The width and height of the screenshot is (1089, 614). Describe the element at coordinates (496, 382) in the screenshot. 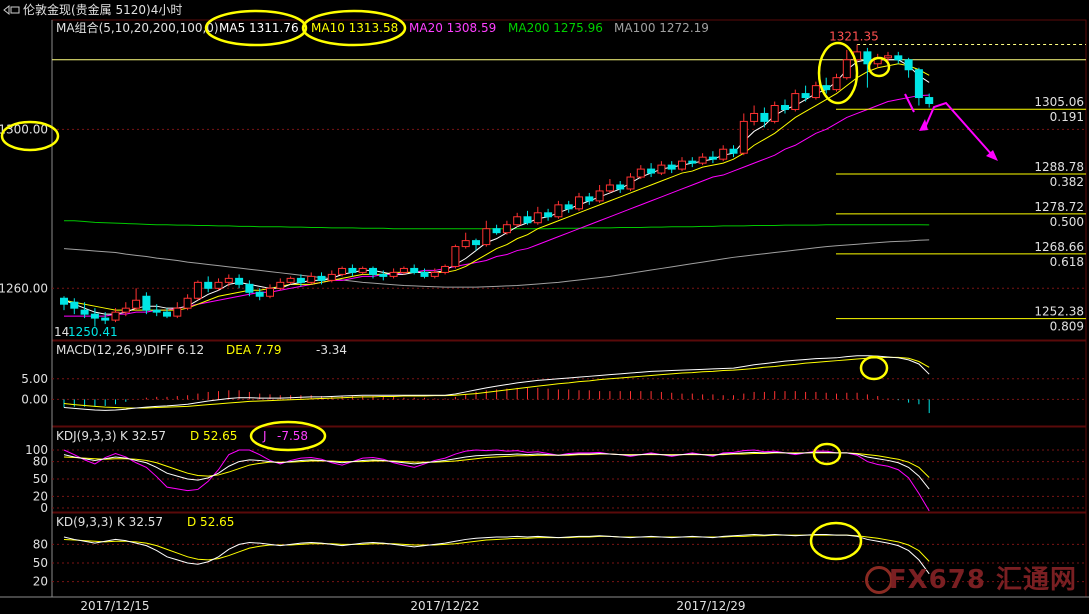

I see `macd-dea-line` at that location.